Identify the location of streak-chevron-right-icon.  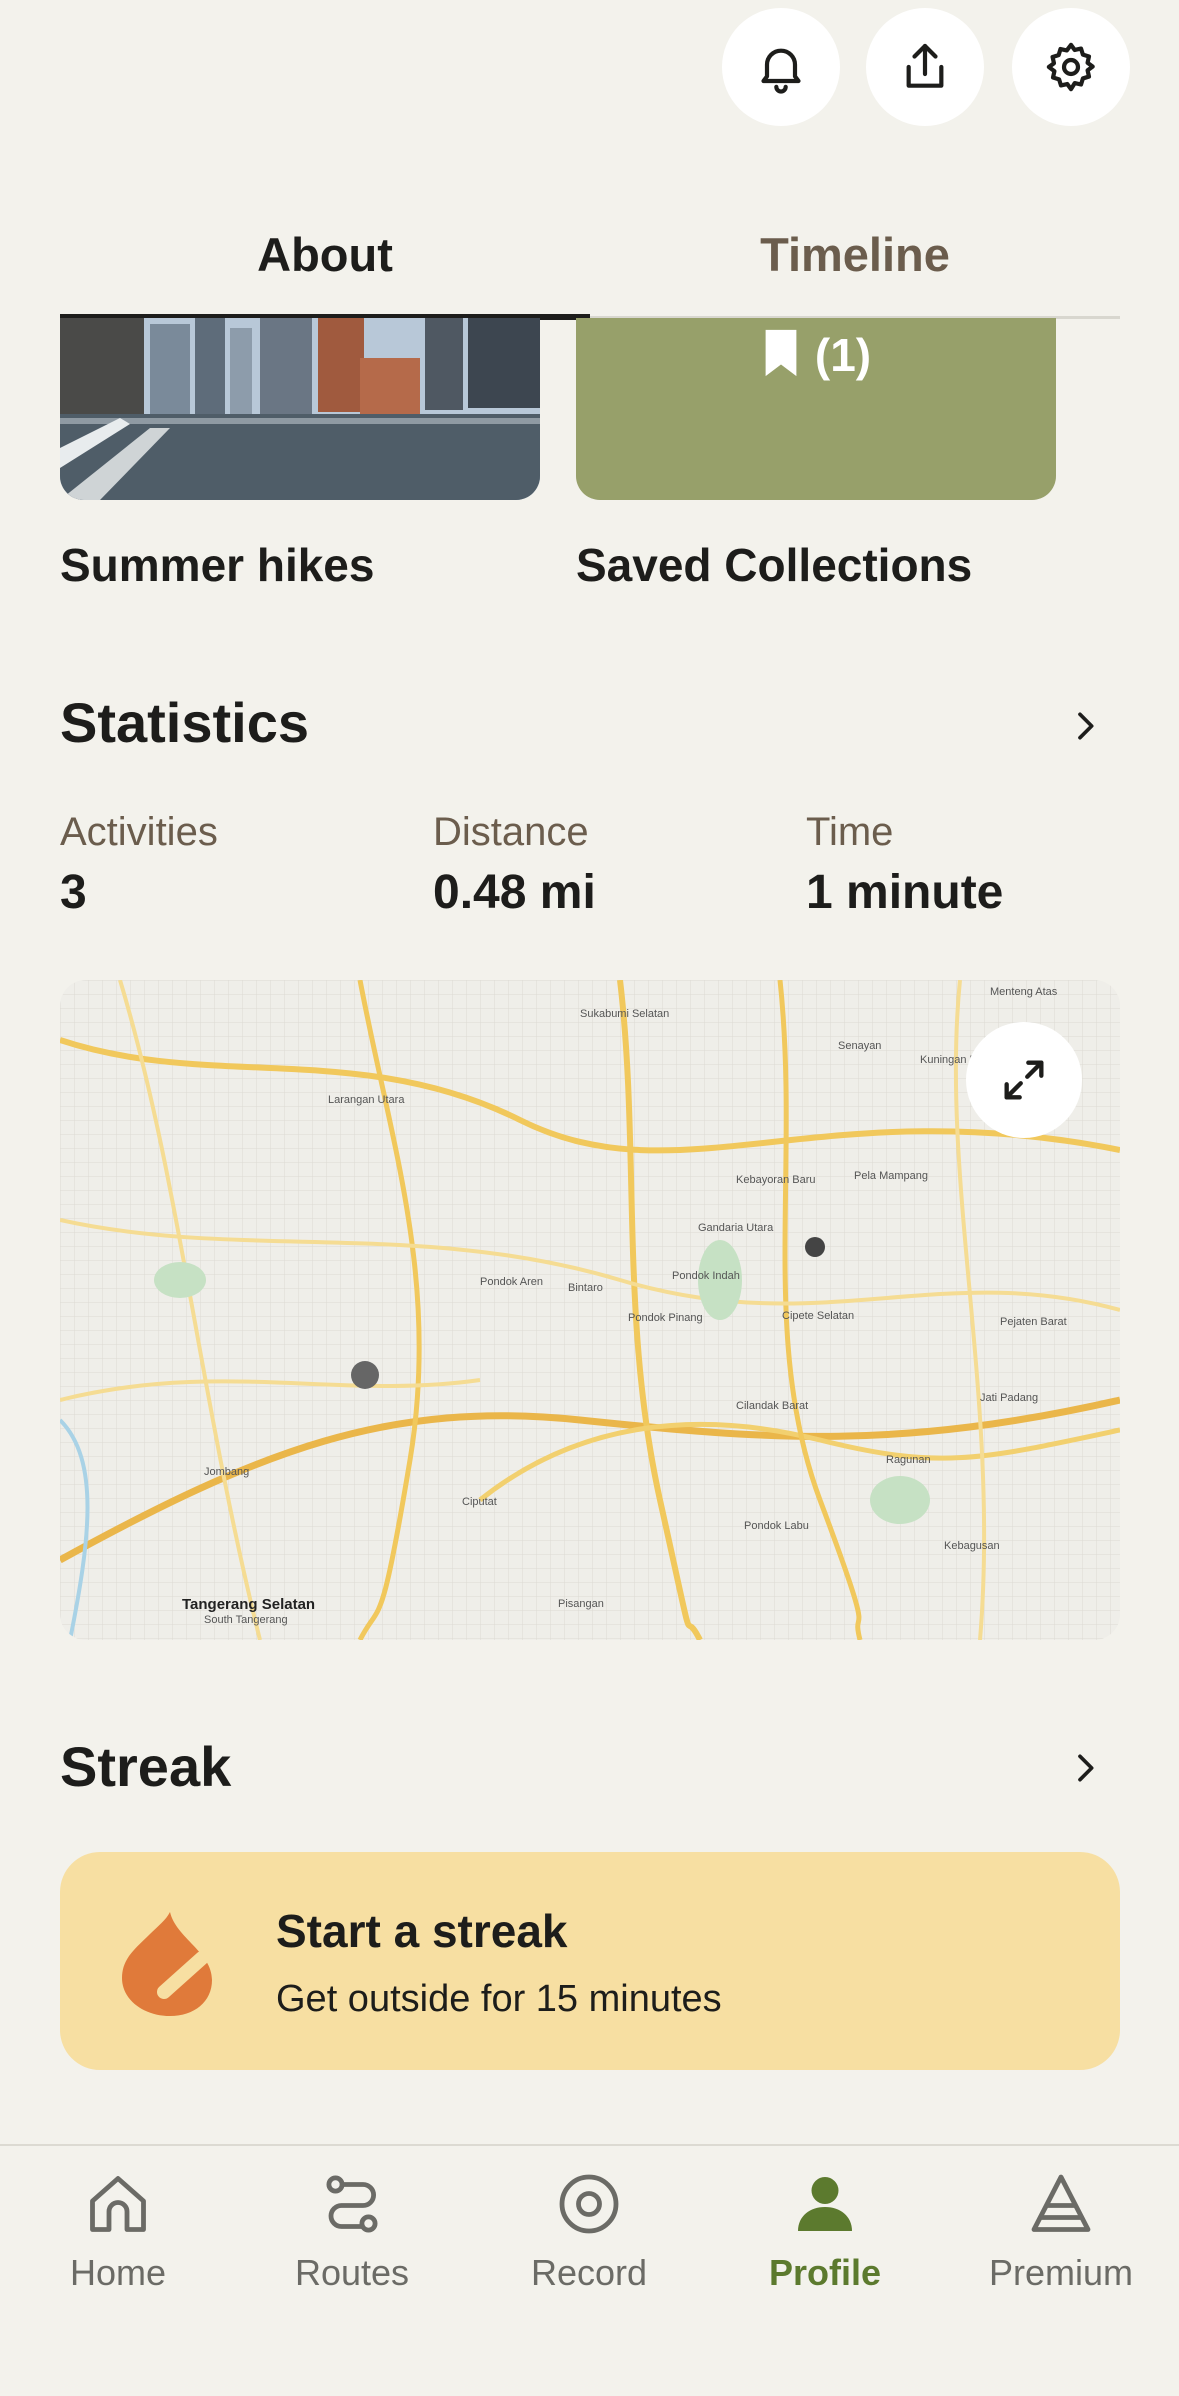
(1085, 1768).